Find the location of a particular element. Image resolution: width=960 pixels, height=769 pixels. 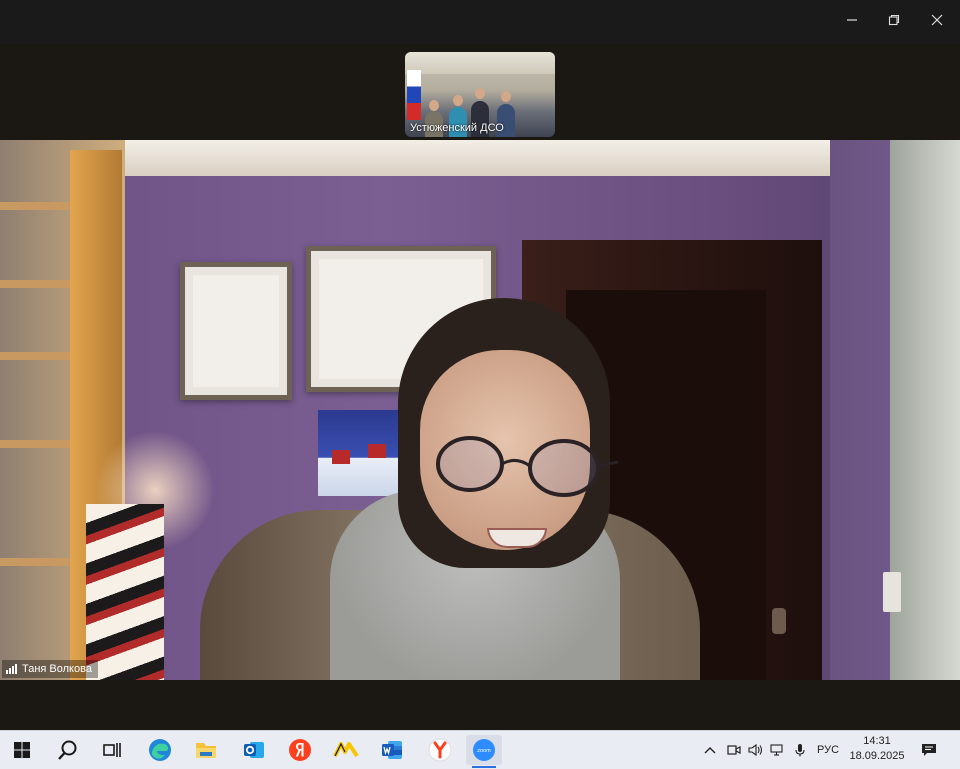

tray-network is located at coordinates (778, 750).